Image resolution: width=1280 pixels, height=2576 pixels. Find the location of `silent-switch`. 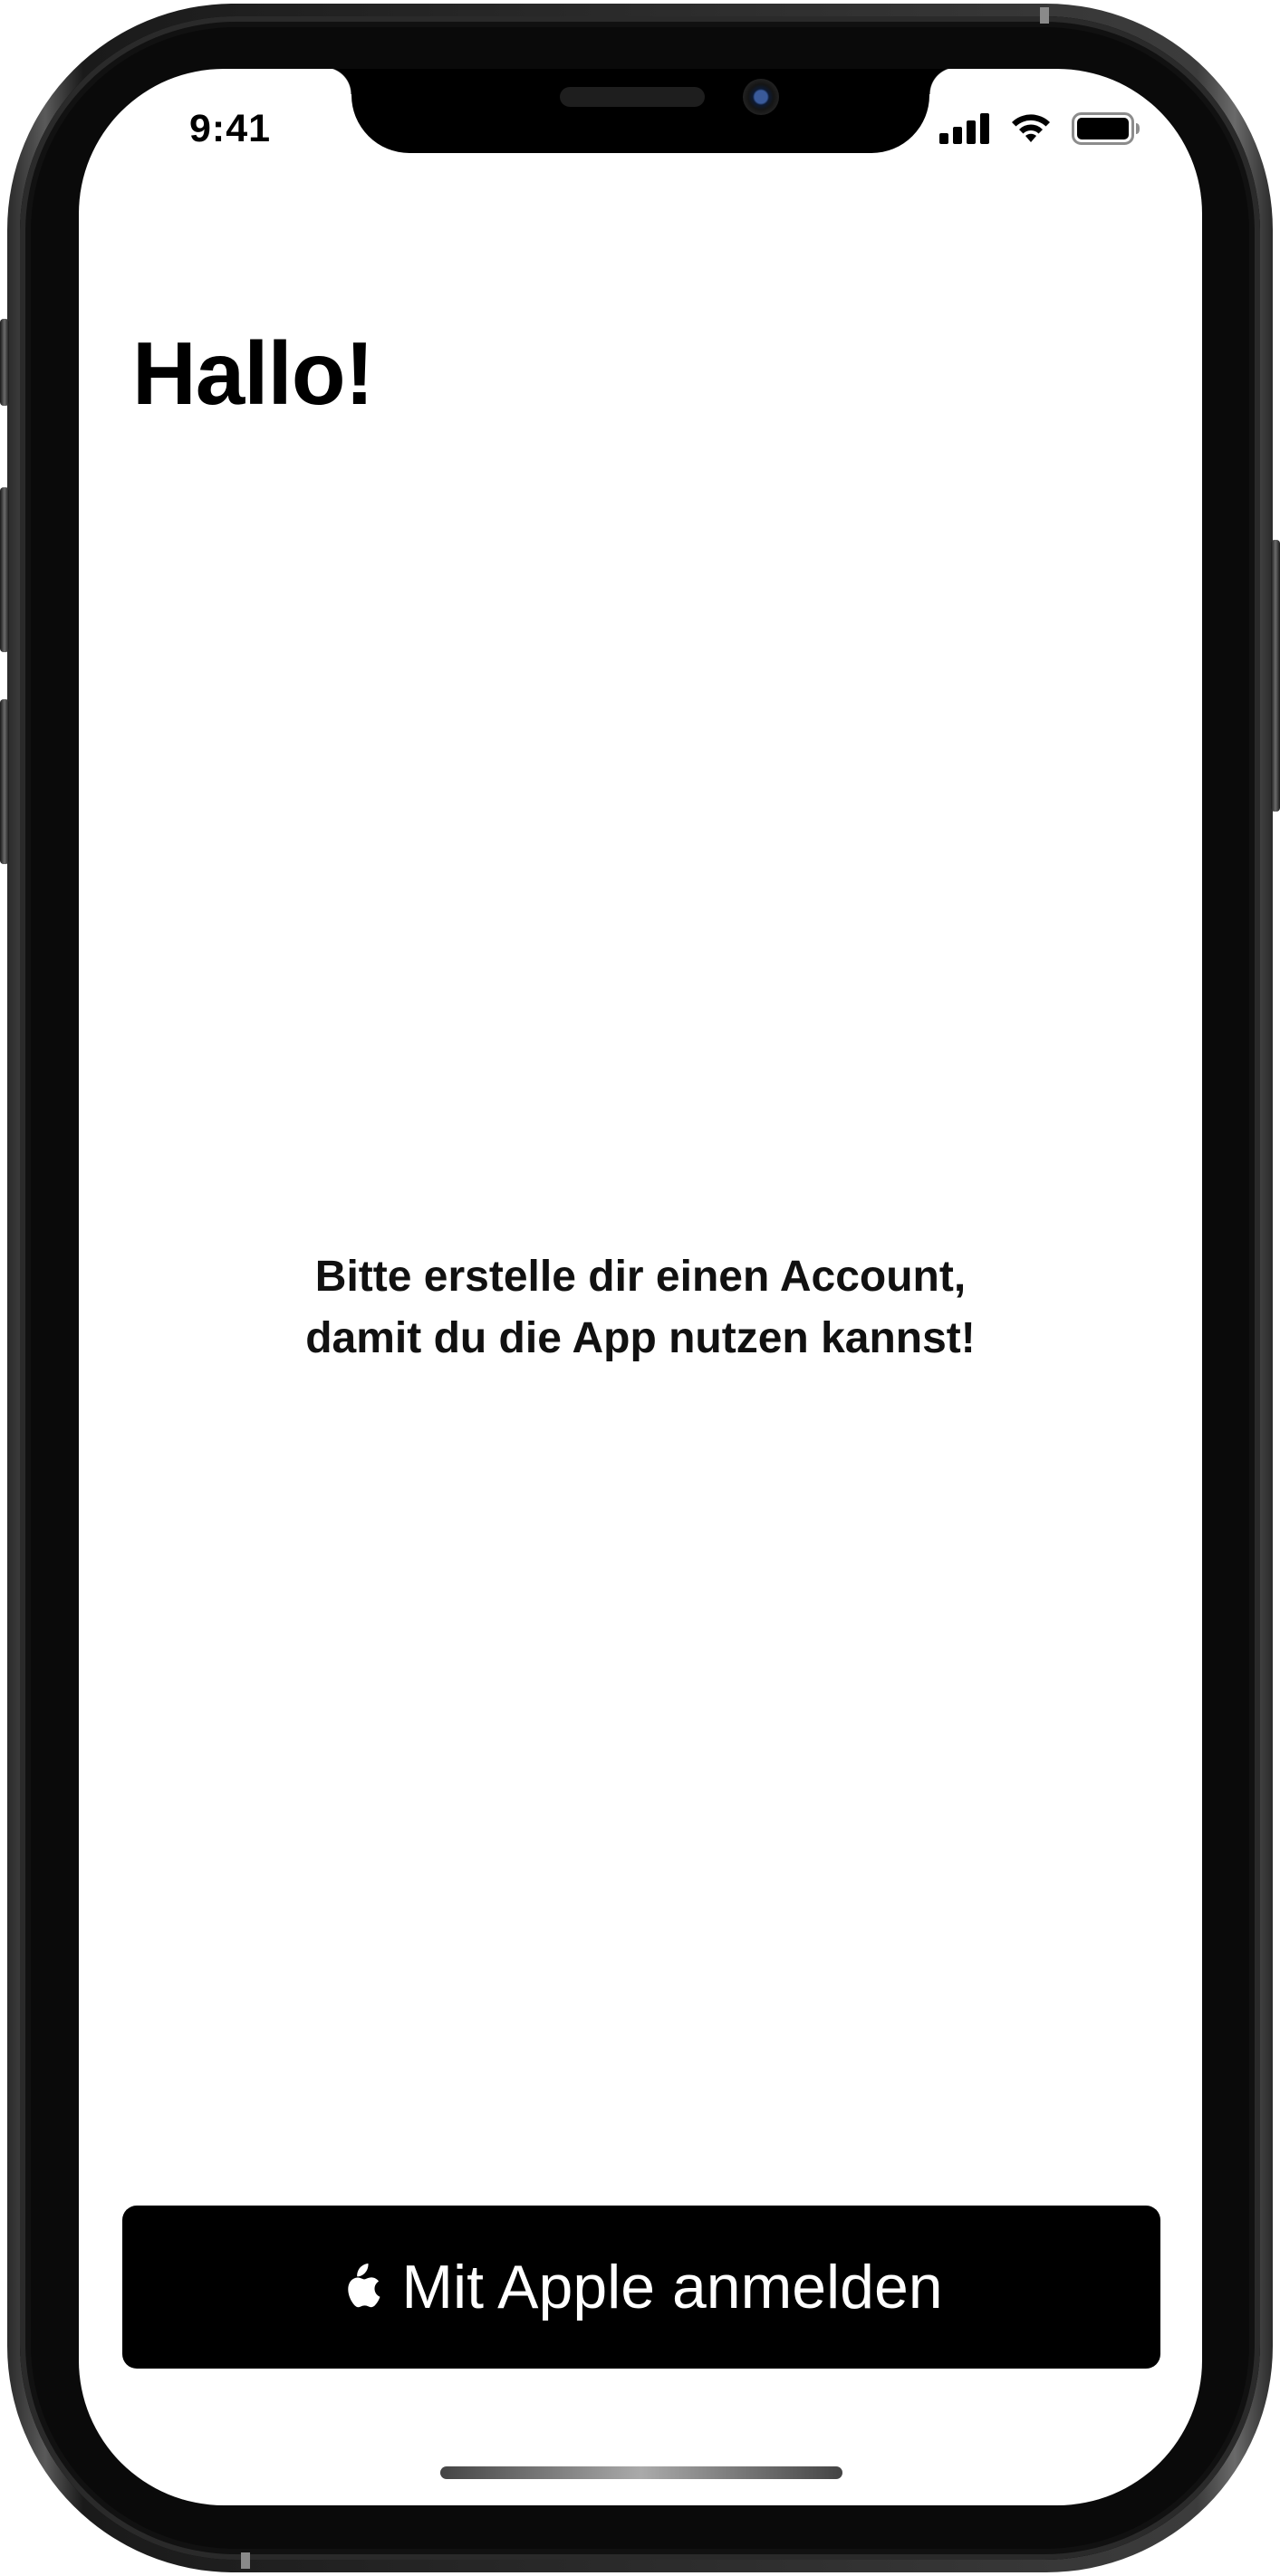

silent-switch is located at coordinates (4, 362).